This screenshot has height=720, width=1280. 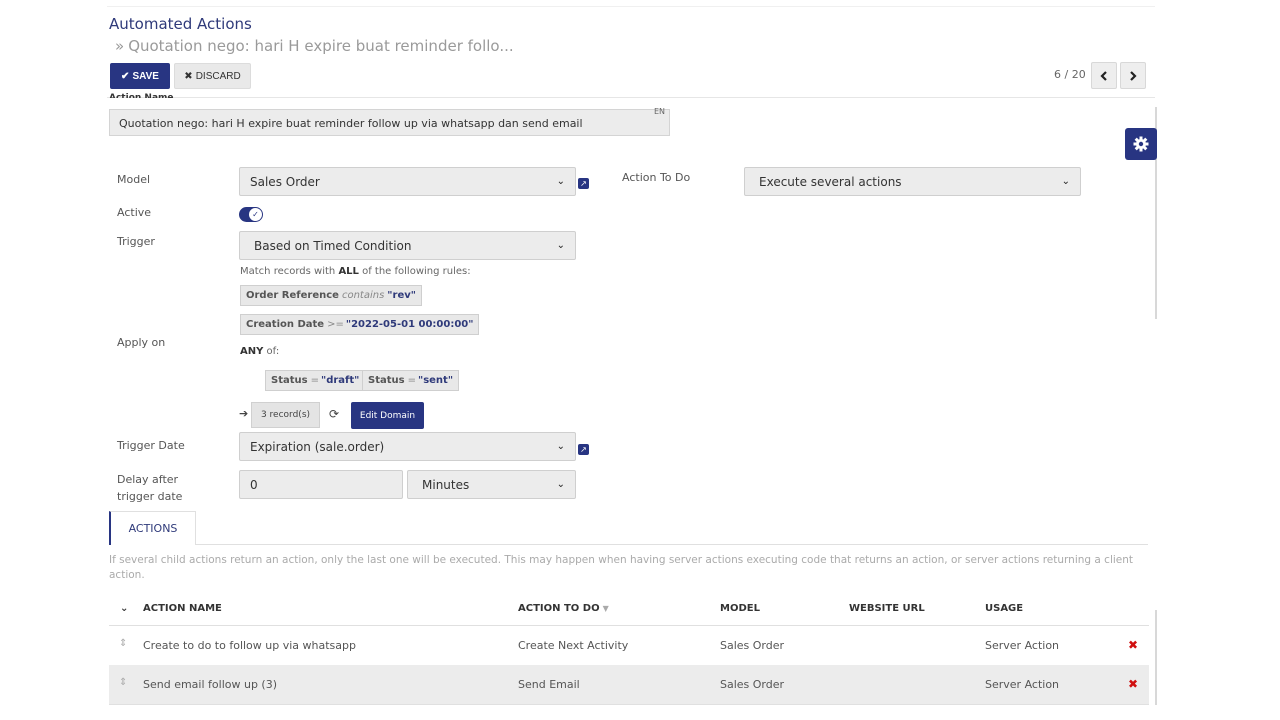 What do you see at coordinates (549, 684) in the screenshot?
I see `cell-action-to-do: Send Email` at bounding box center [549, 684].